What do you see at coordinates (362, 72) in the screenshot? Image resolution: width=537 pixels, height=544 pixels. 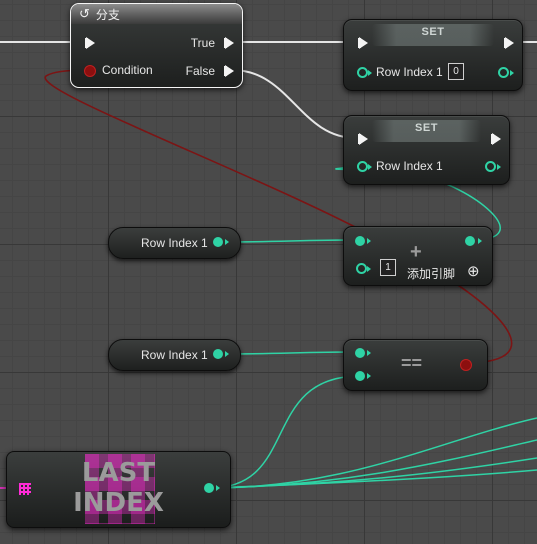 I see `set-1-value-pin` at bounding box center [362, 72].